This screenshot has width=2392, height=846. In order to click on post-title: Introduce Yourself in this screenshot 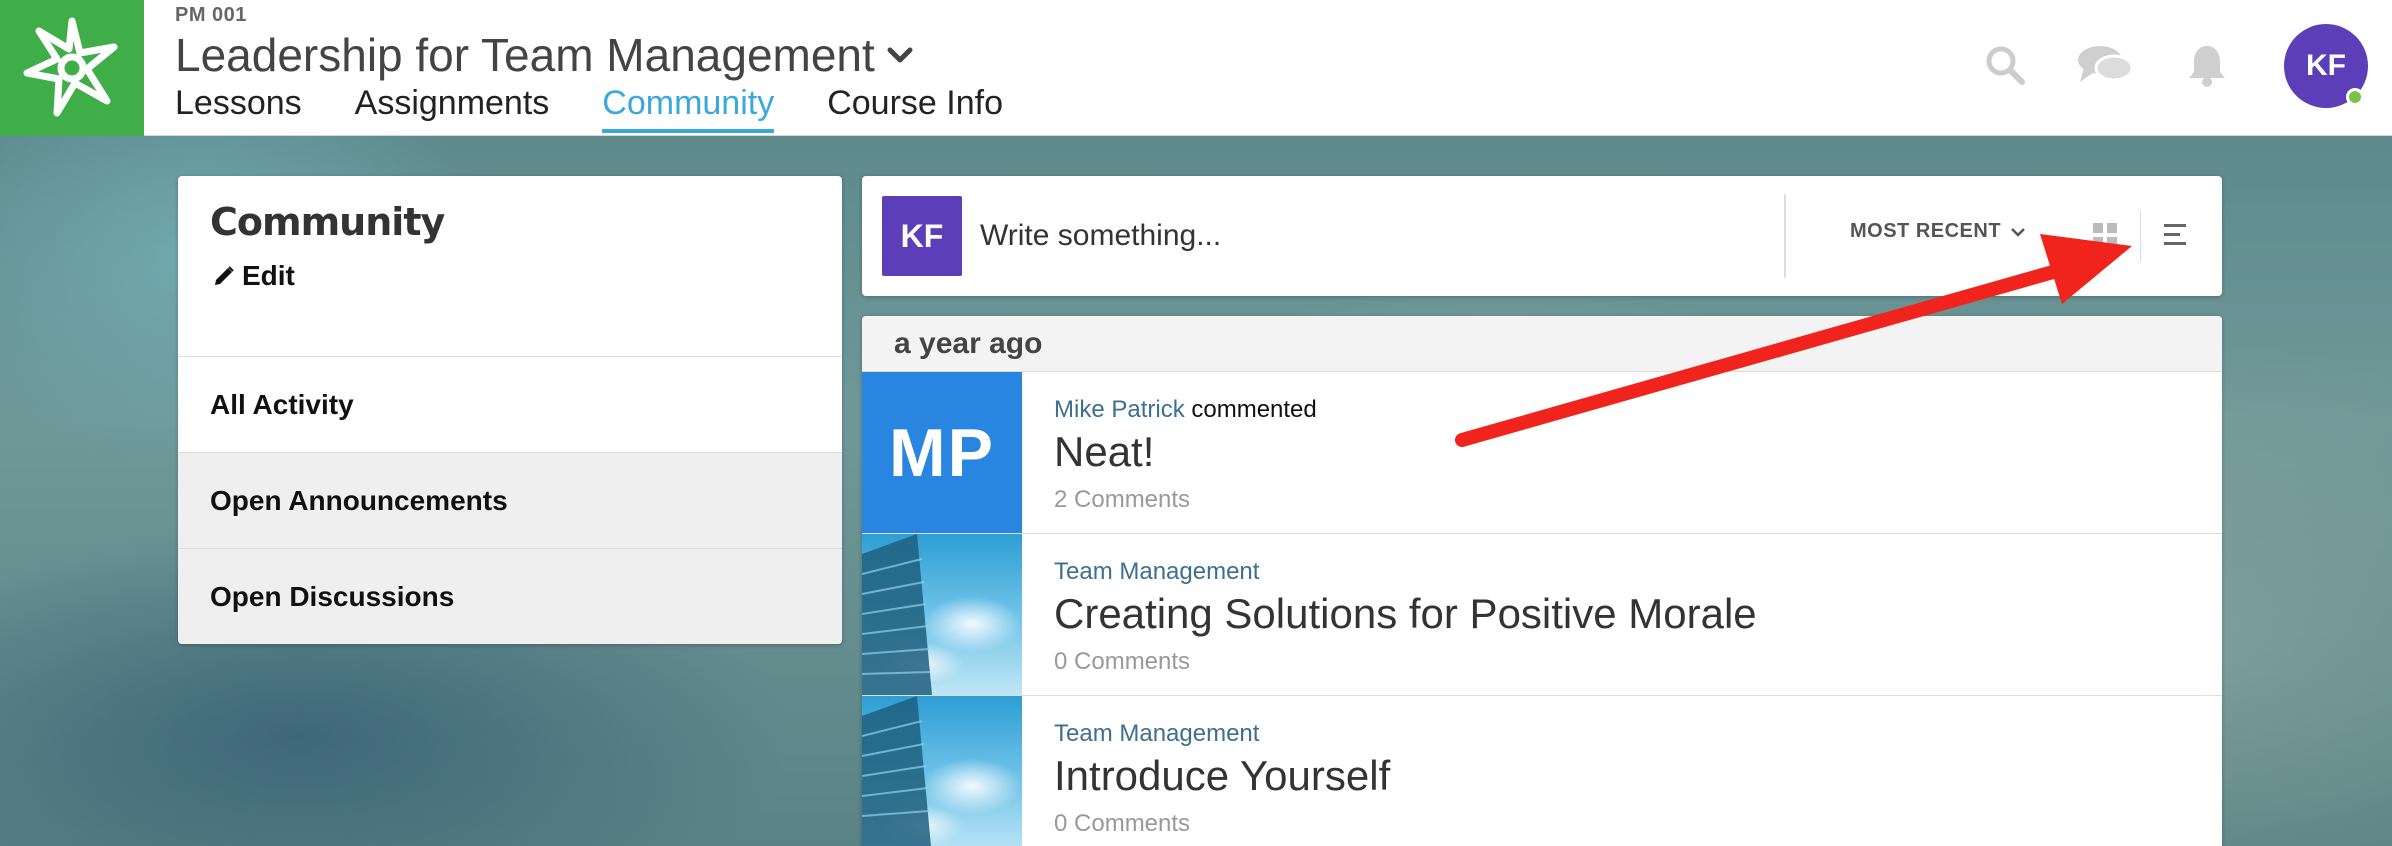, I will do `click(1222, 776)`.